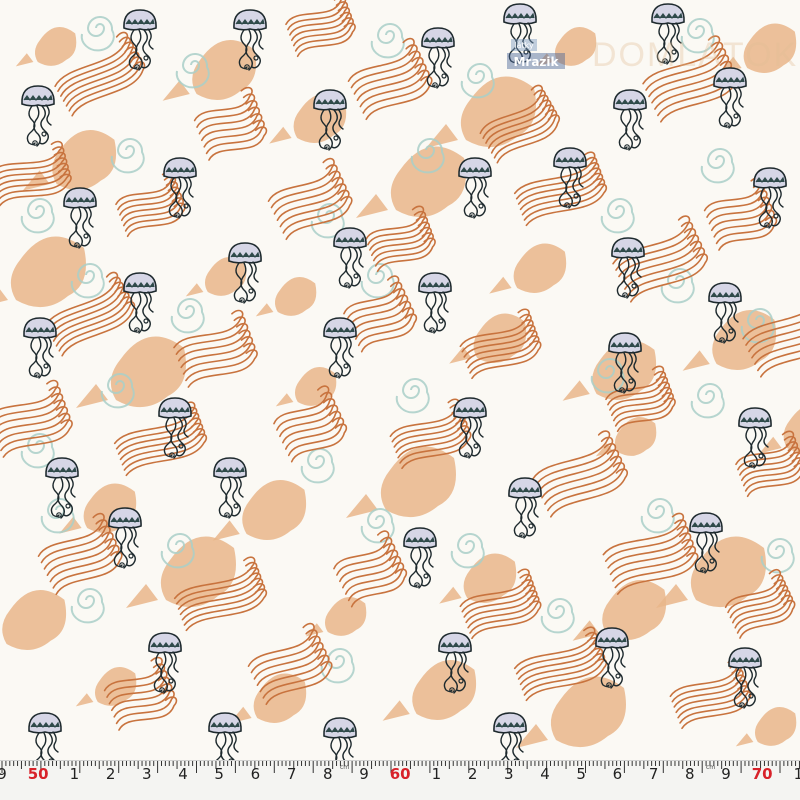 Image resolution: width=800 pixels, height=800 pixels. I want to click on watermark-logo: látky Mrazik, so click(536, 54).